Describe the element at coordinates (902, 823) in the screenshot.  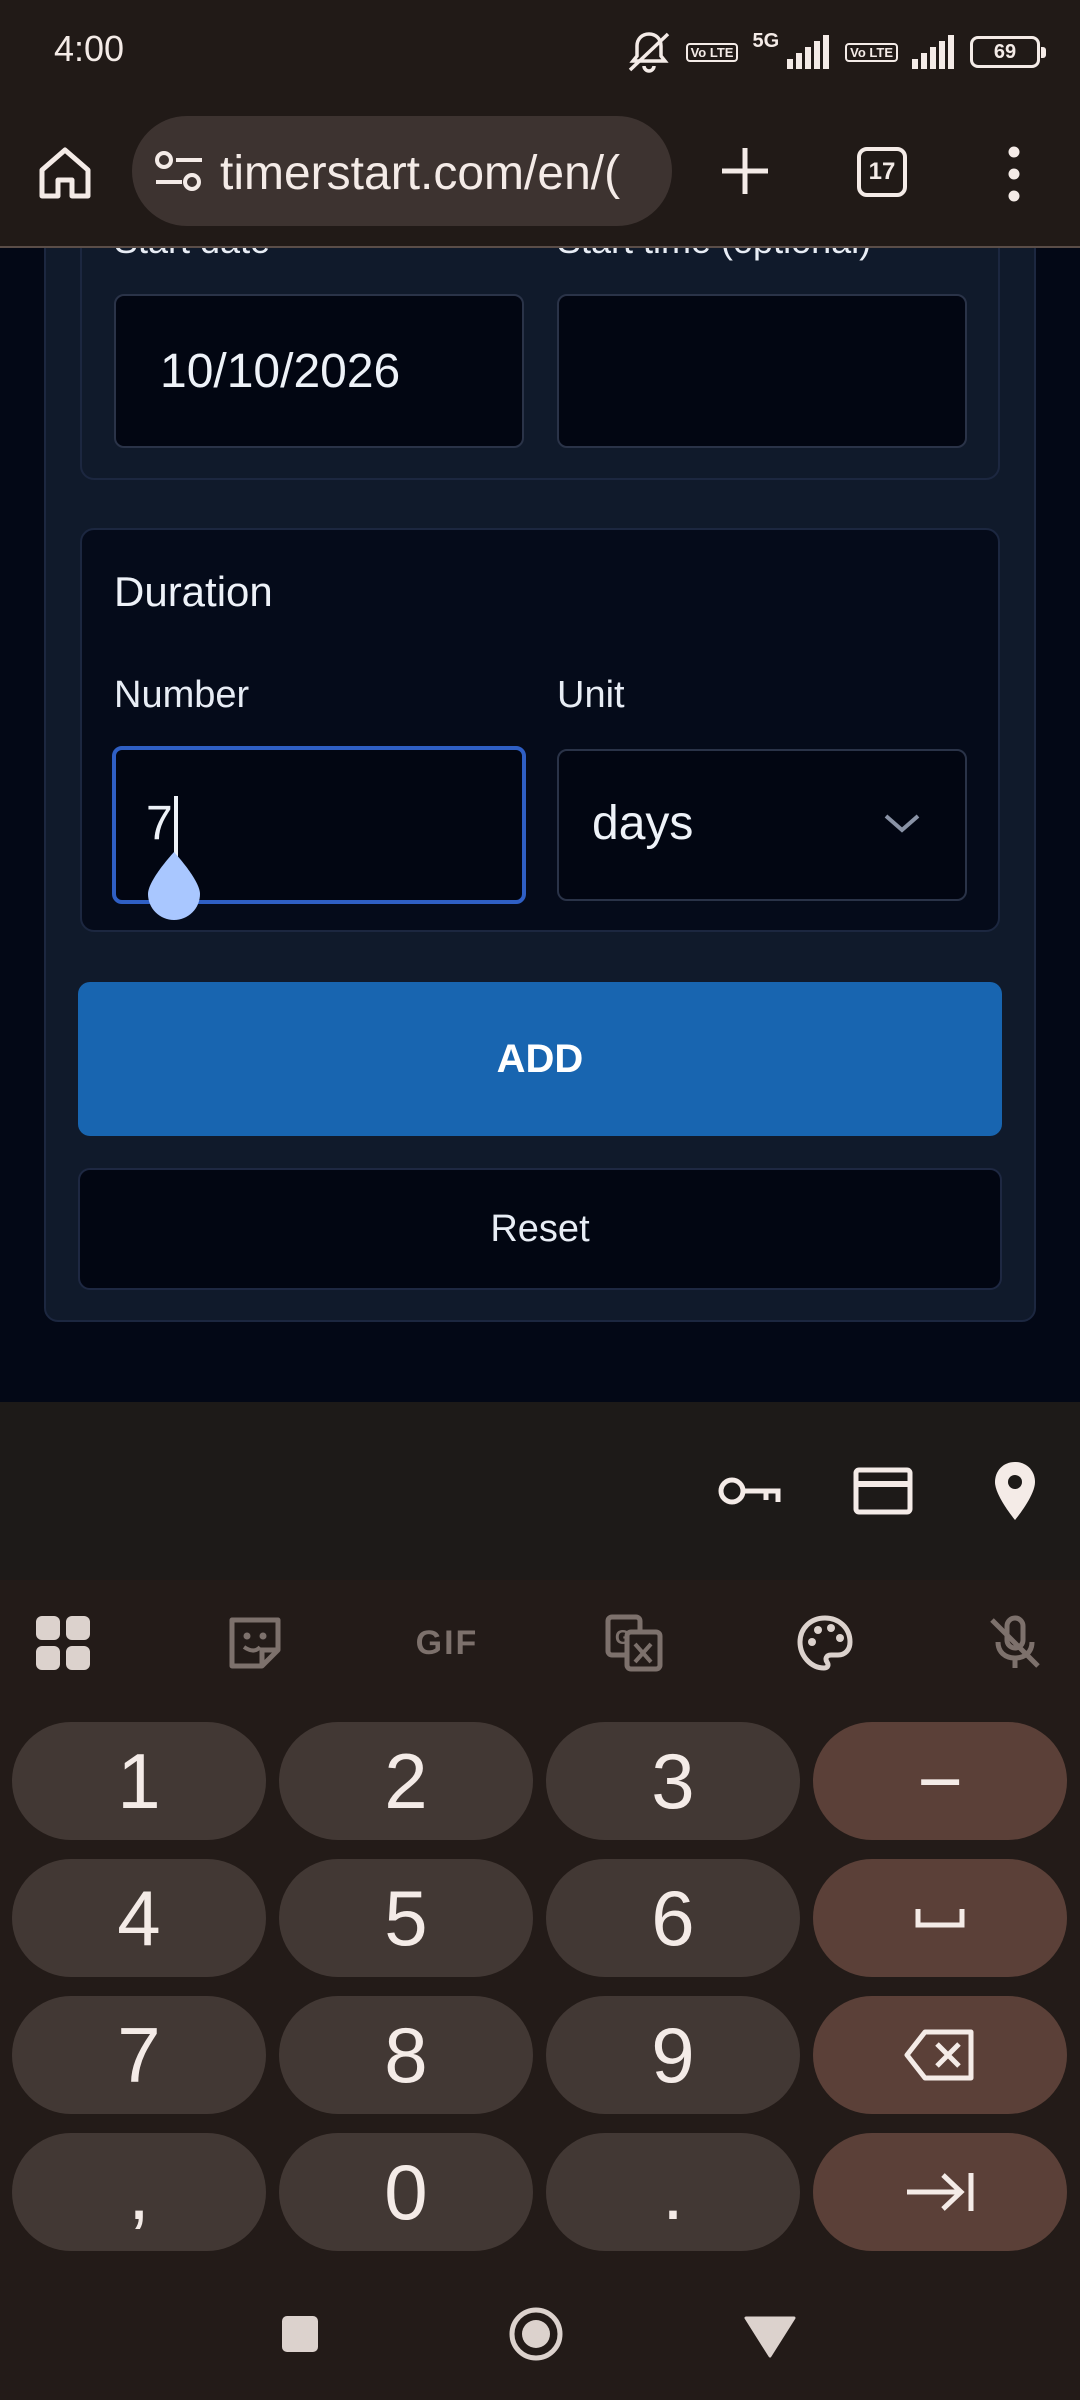
I see `chevron-down-icon` at that location.